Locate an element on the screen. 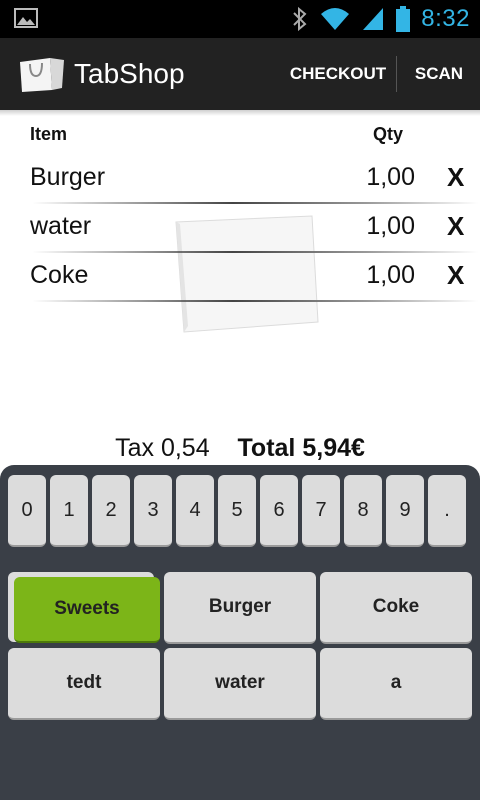  product-button: a is located at coordinates (396, 684).